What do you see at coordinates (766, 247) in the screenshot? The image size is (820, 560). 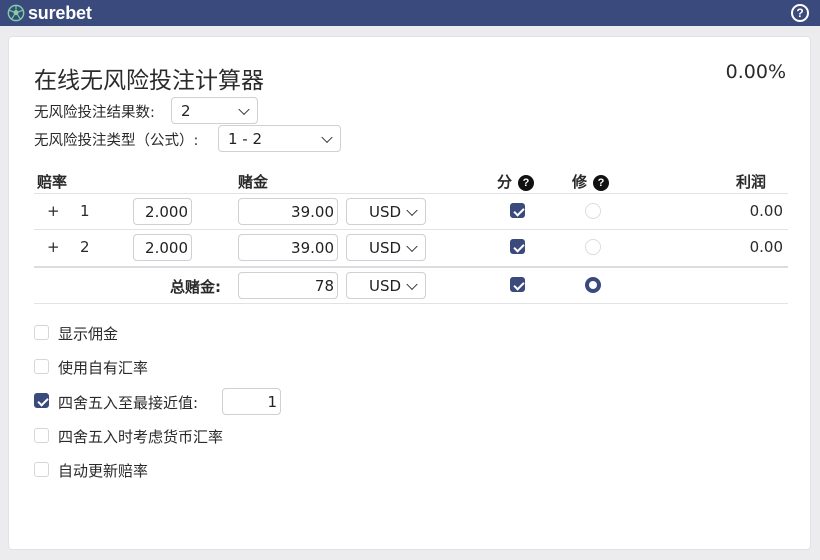 I see `row-2-profit: 0.00` at bounding box center [766, 247].